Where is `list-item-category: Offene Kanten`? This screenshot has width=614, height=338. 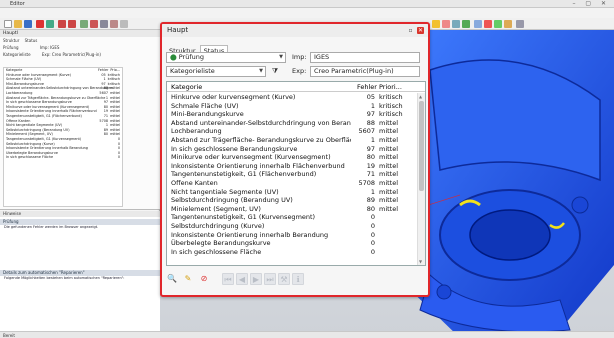 list-item-category: Offene Kanten is located at coordinates (18, 120).